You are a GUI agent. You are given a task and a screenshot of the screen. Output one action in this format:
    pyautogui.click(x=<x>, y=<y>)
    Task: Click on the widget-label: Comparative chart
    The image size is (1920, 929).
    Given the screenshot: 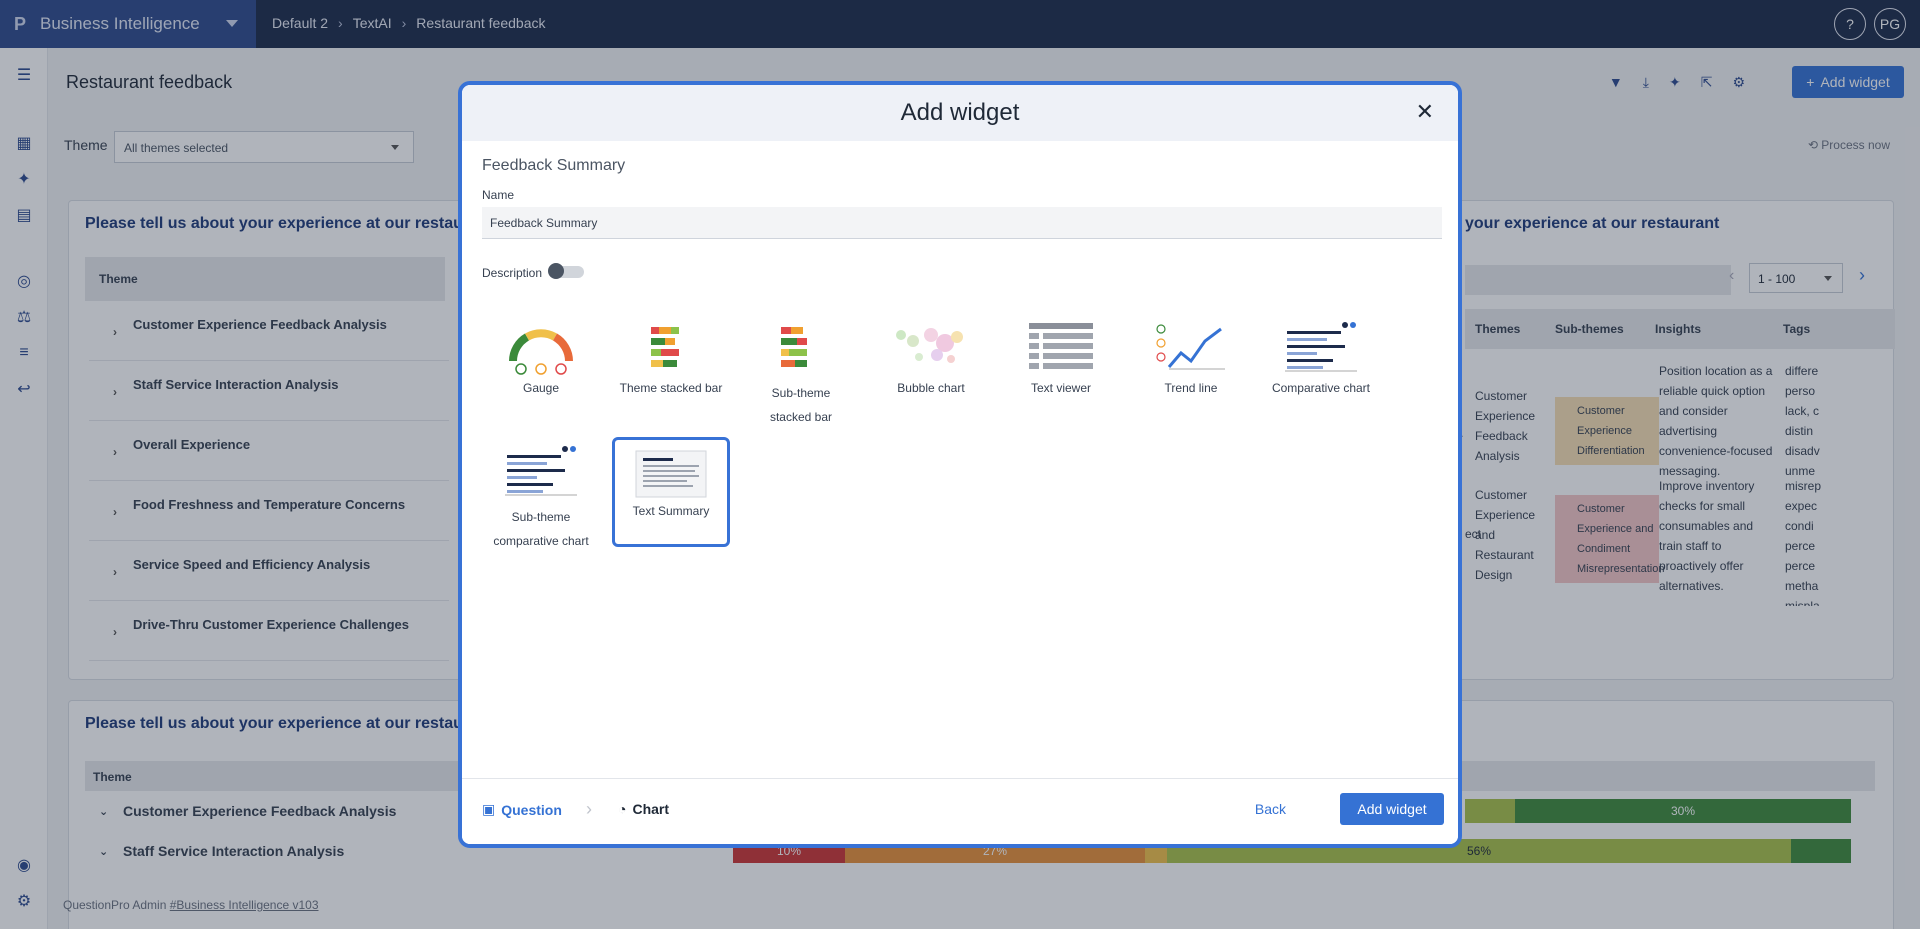 What is the action you would take?
    pyautogui.click(x=1321, y=388)
    